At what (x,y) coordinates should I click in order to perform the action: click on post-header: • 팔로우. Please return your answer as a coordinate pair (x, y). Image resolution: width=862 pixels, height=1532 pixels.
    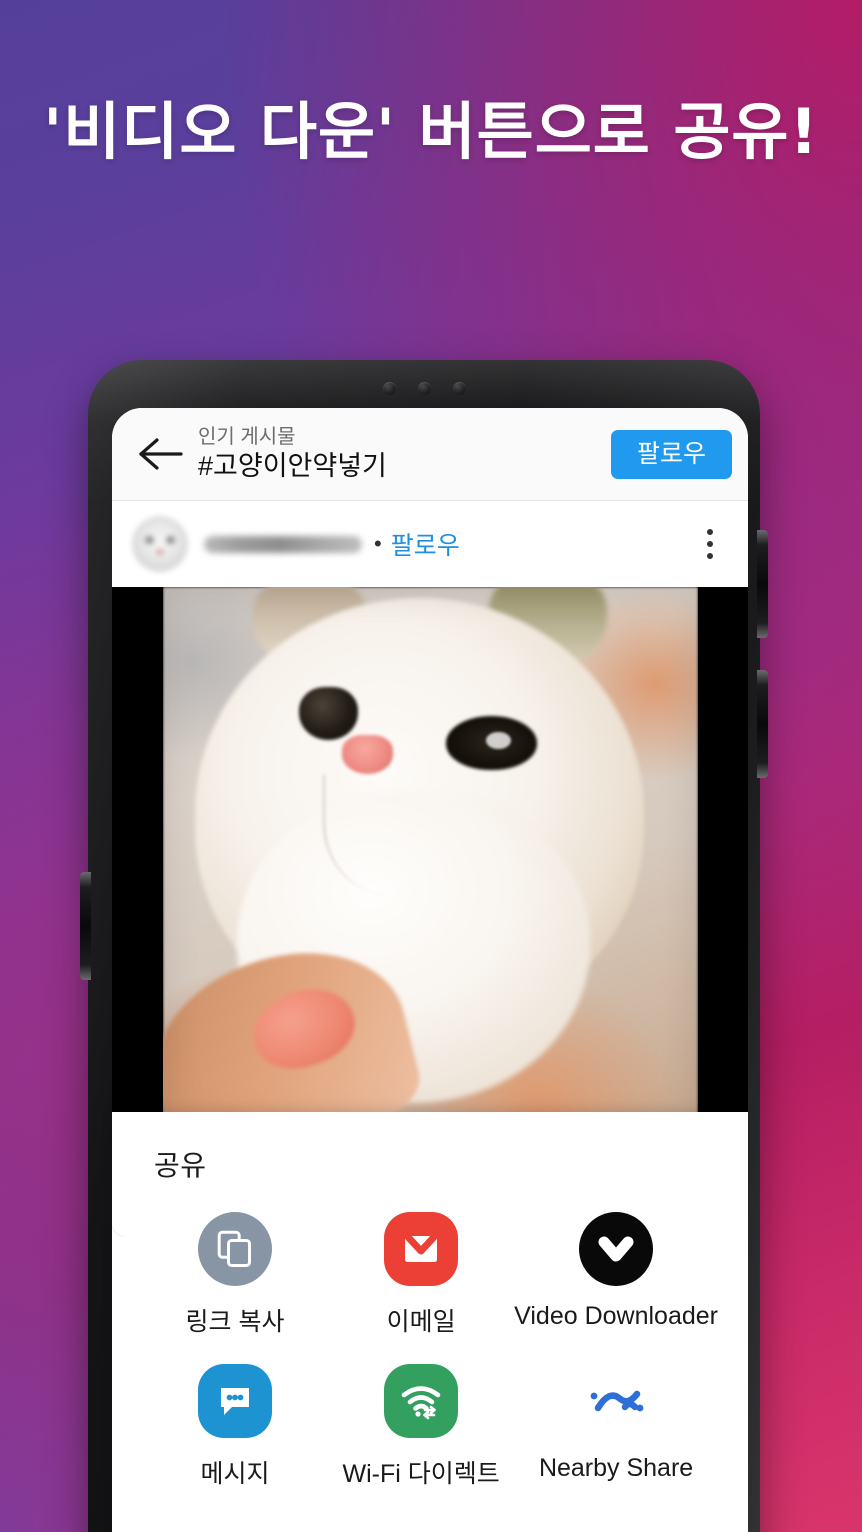
    Looking at the image, I should click on (430, 544).